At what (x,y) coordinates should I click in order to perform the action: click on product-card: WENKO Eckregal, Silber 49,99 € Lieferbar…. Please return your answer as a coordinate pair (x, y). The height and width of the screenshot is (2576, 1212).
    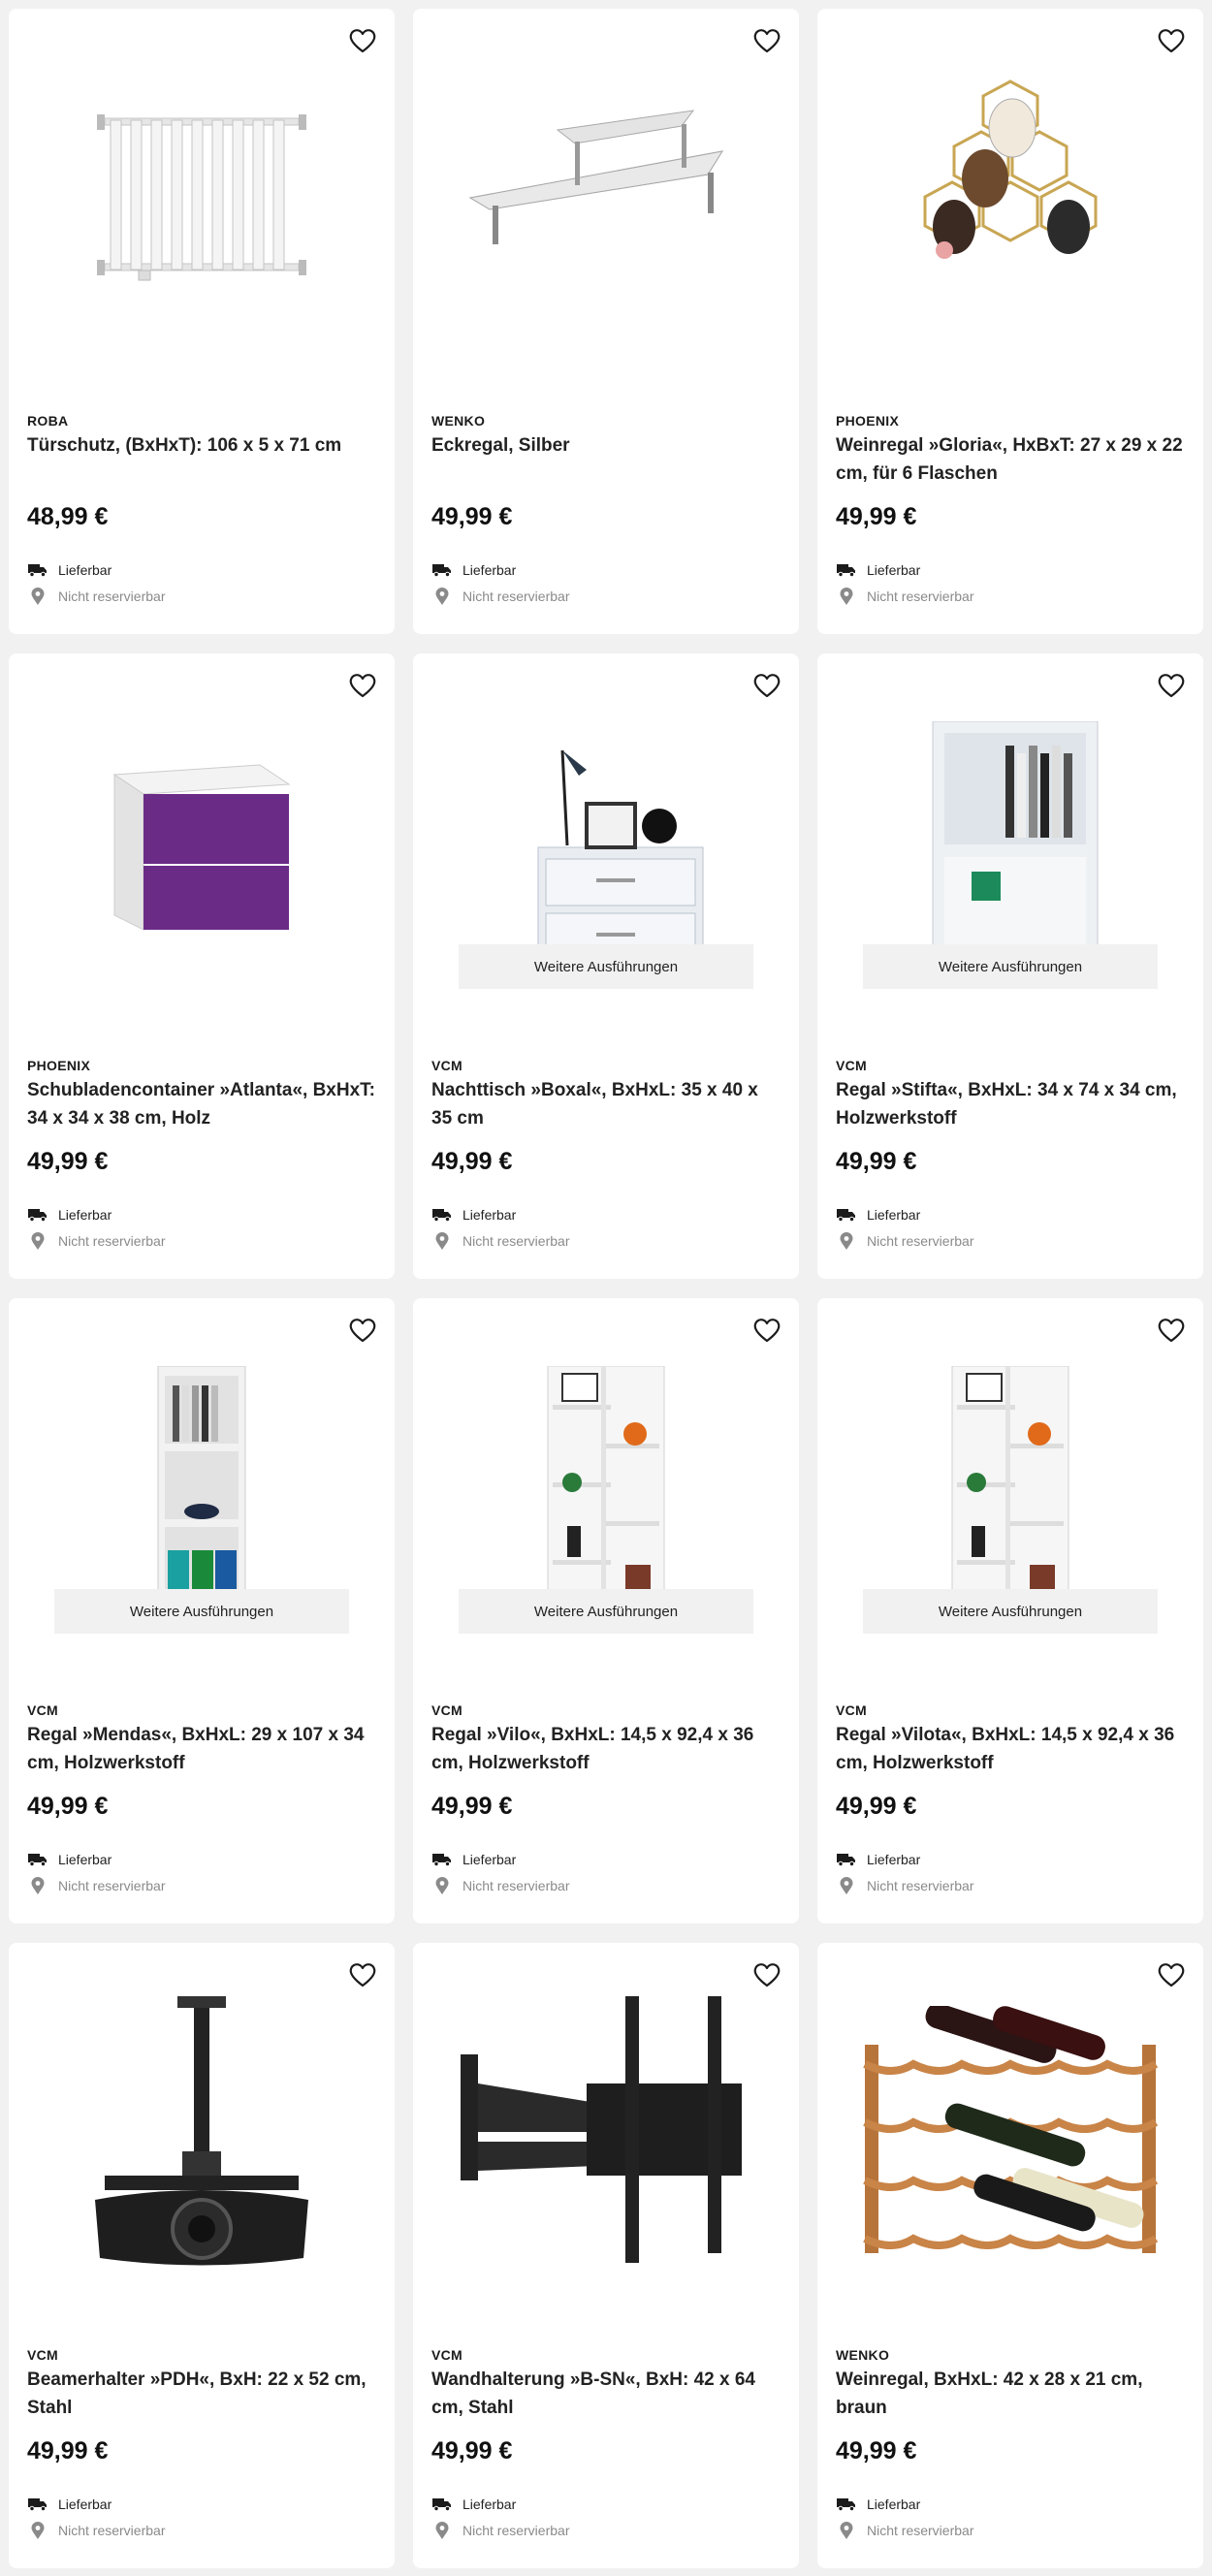
    Looking at the image, I should click on (606, 321).